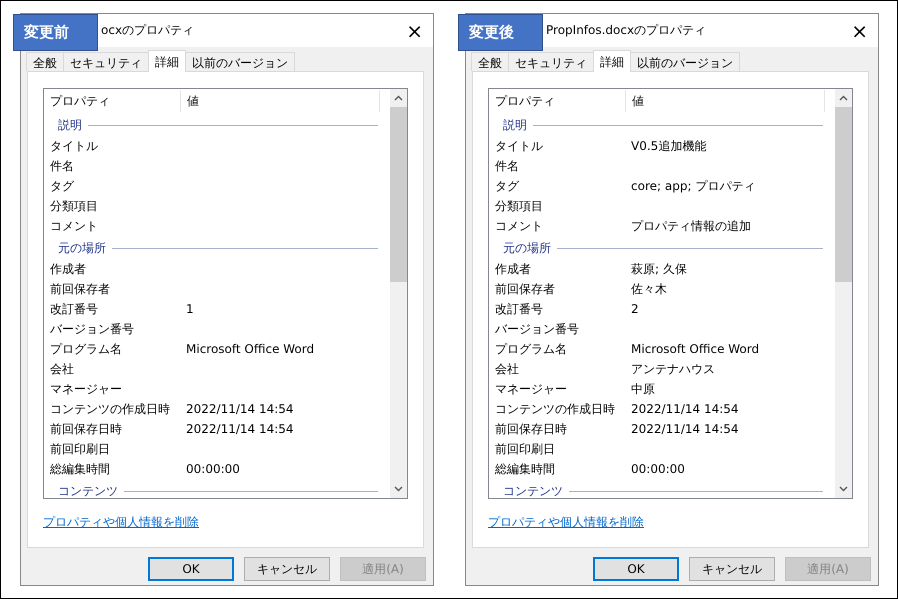  What do you see at coordinates (648, 289) in the screenshot?
I see `property-value: 佐々木` at bounding box center [648, 289].